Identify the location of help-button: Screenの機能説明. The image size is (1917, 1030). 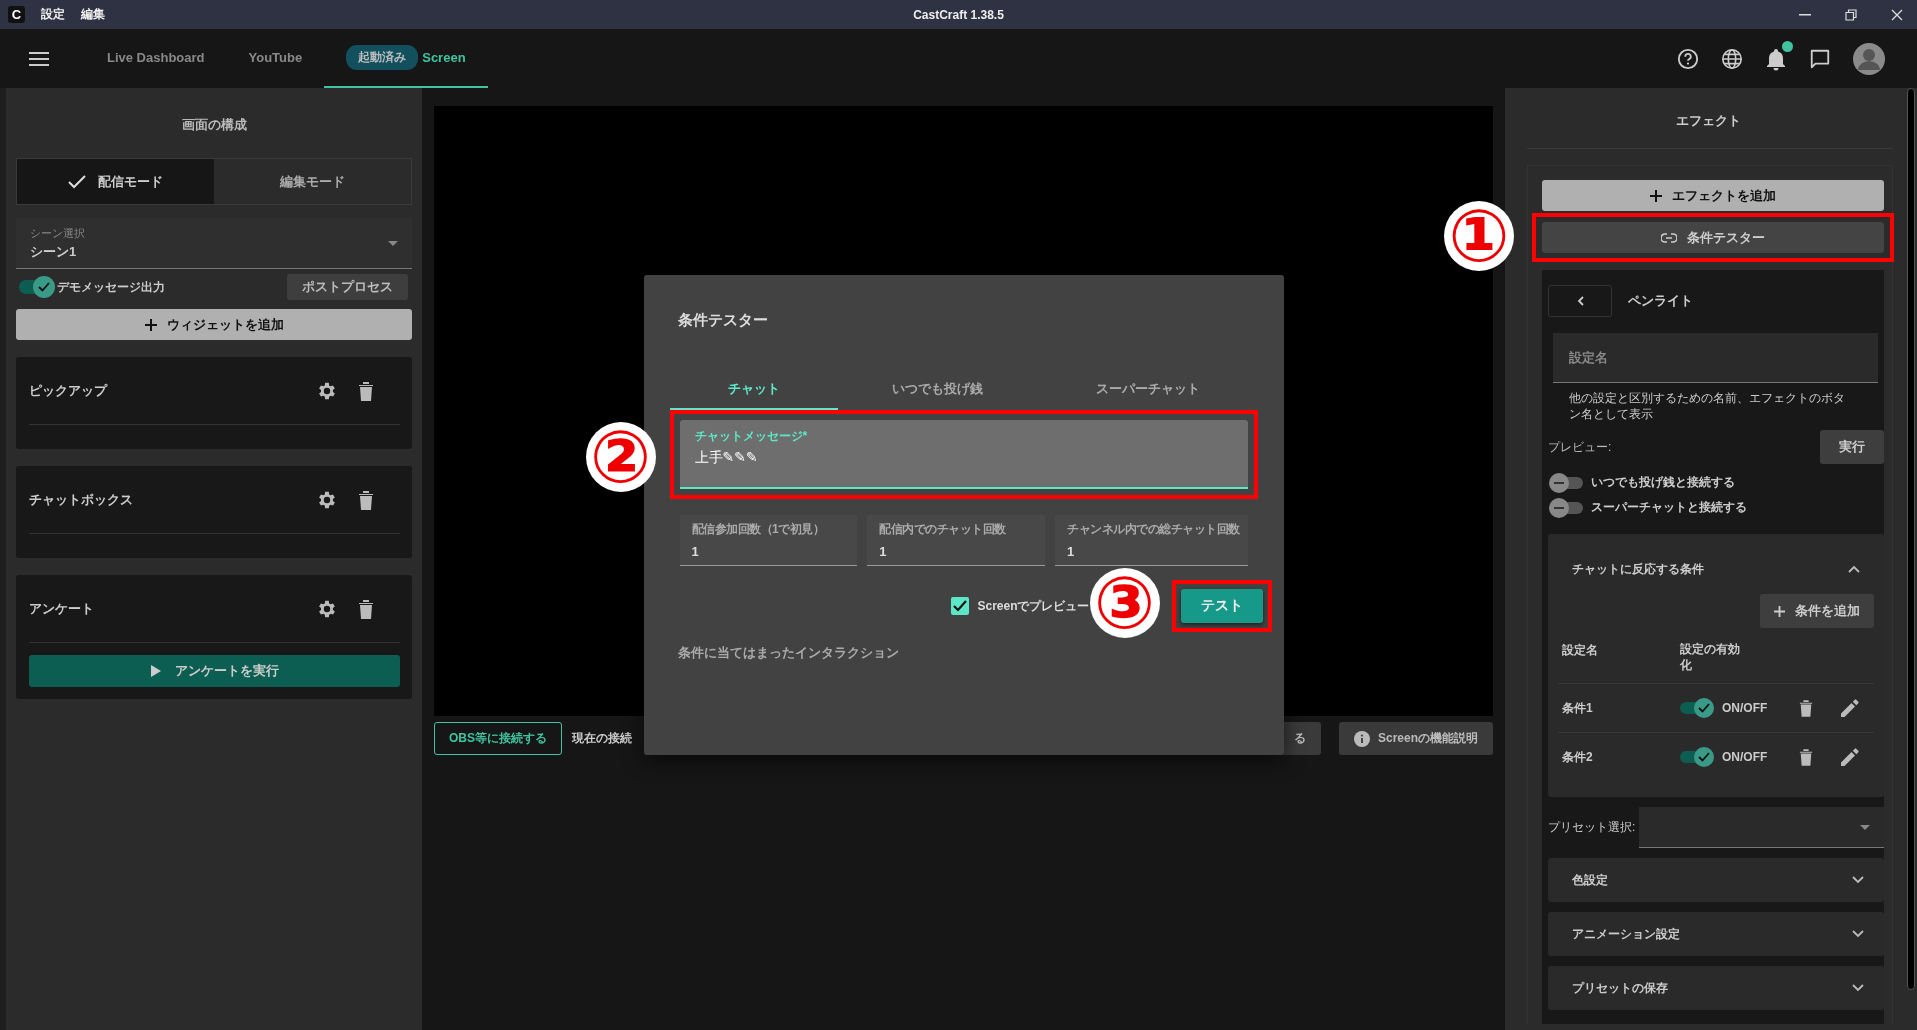
(1415, 738).